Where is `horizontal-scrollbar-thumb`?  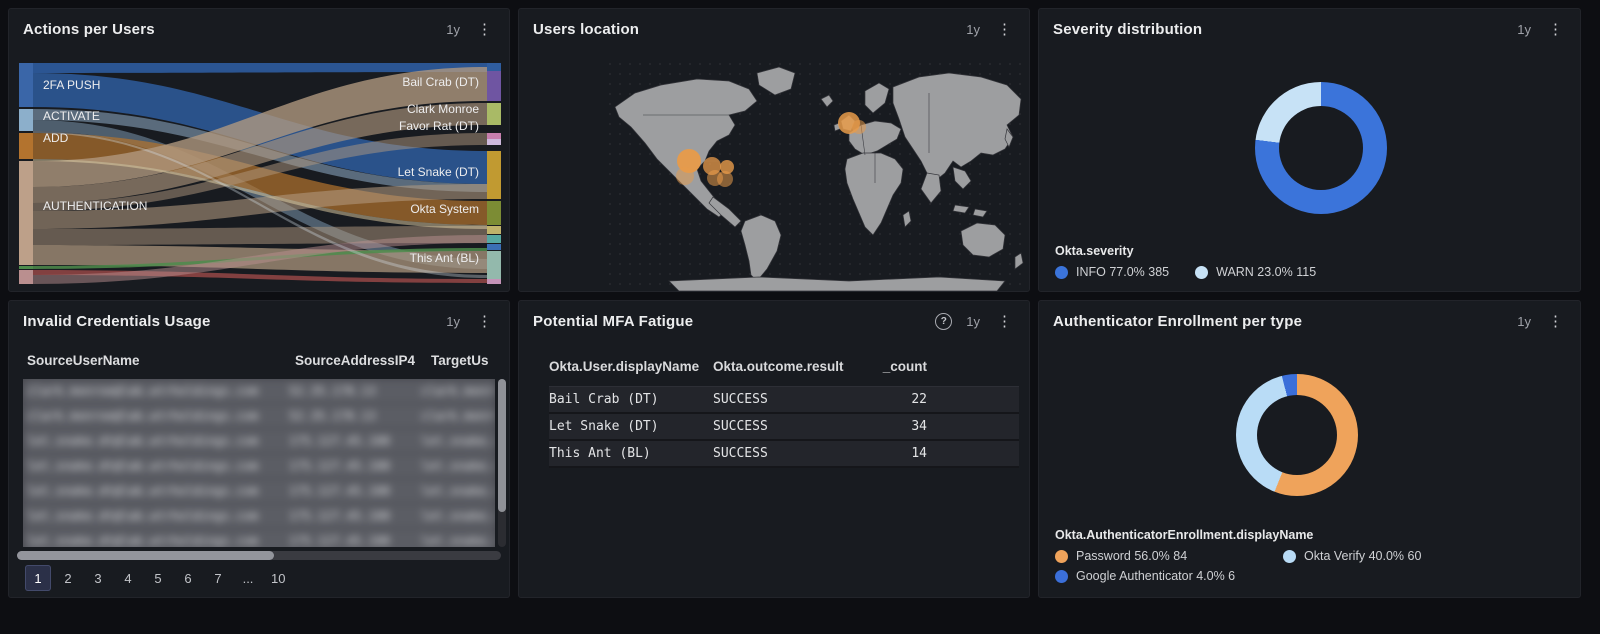 horizontal-scrollbar-thumb is located at coordinates (145, 555).